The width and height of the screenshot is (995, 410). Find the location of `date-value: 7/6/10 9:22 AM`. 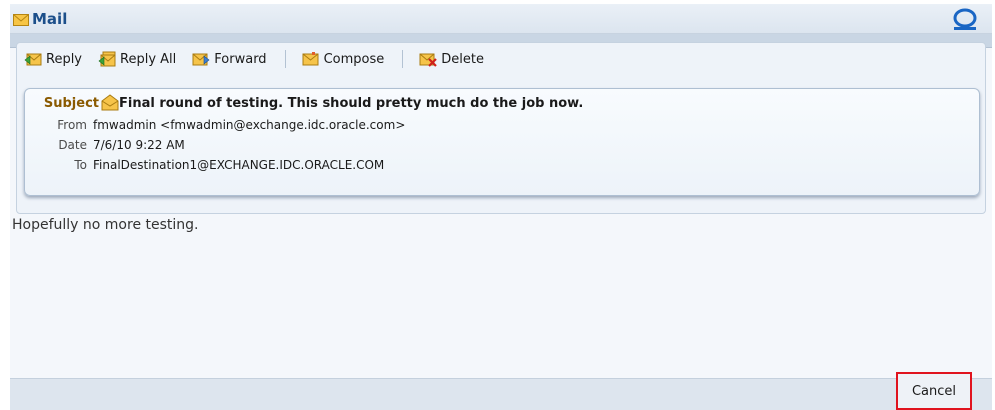

date-value: 7/6/10 9:22 AM is located at coordinates (139, 145).